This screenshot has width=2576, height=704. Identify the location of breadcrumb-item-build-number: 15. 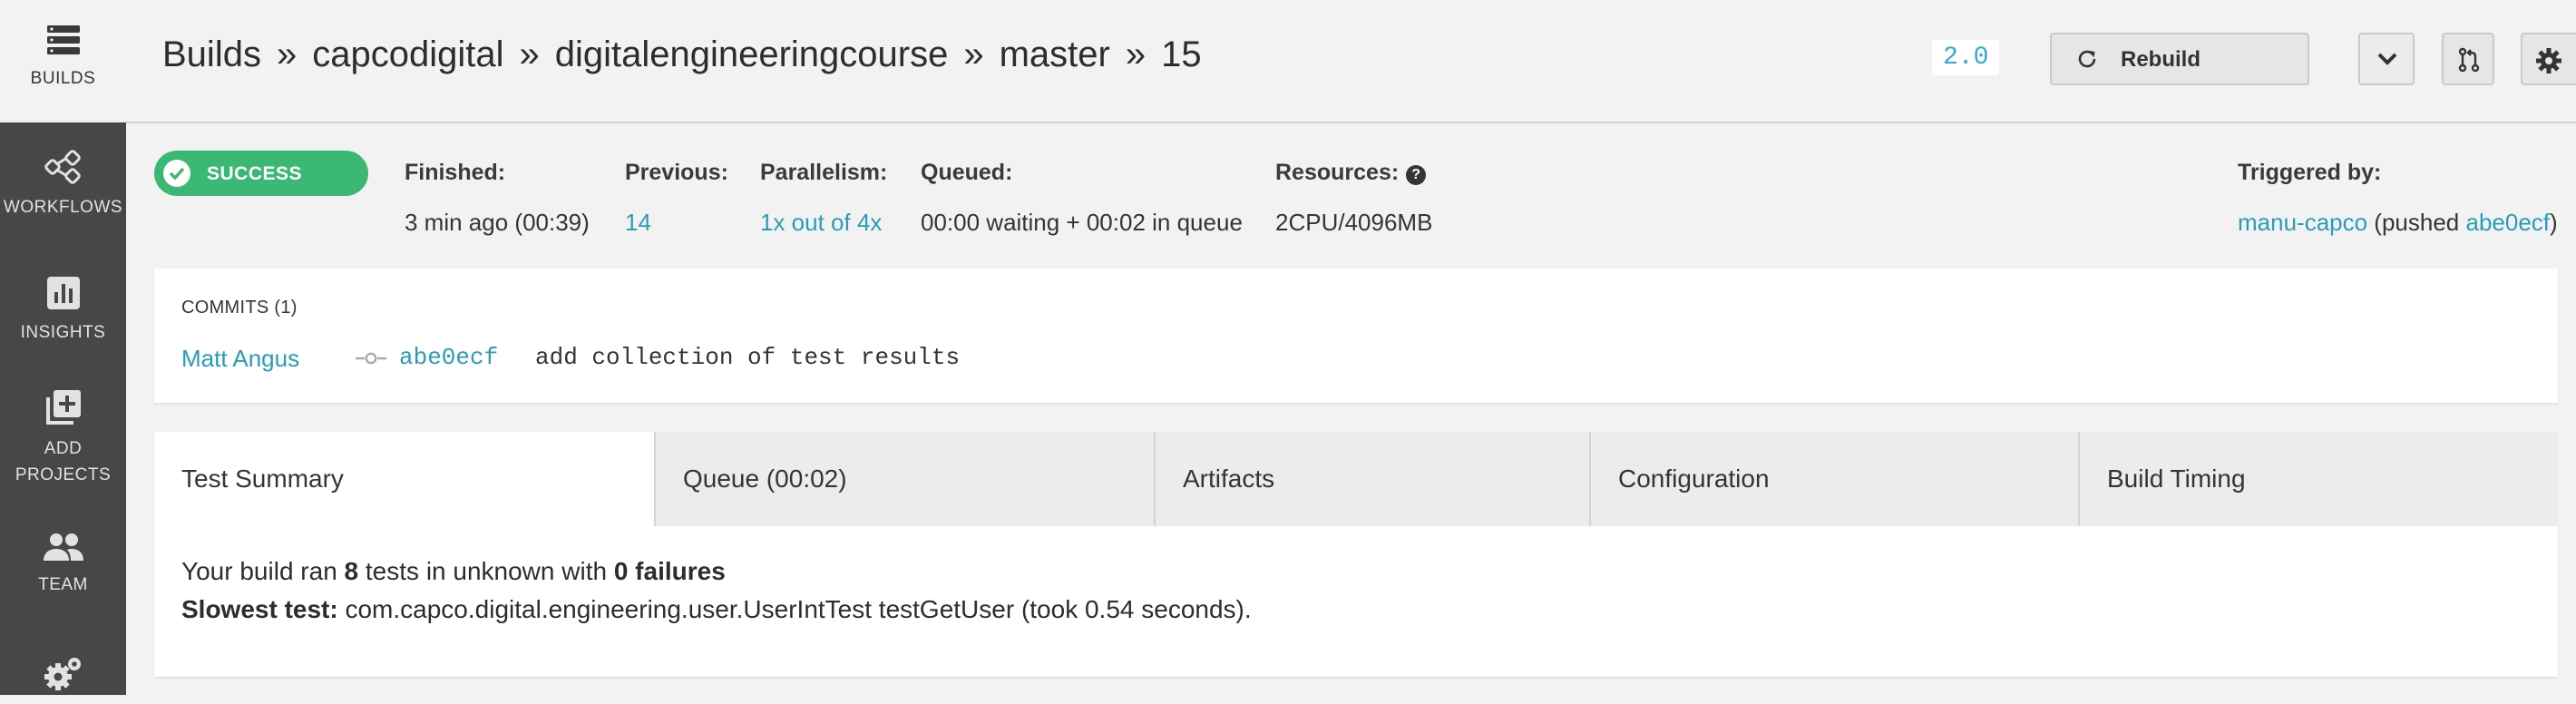
(1181, 54).